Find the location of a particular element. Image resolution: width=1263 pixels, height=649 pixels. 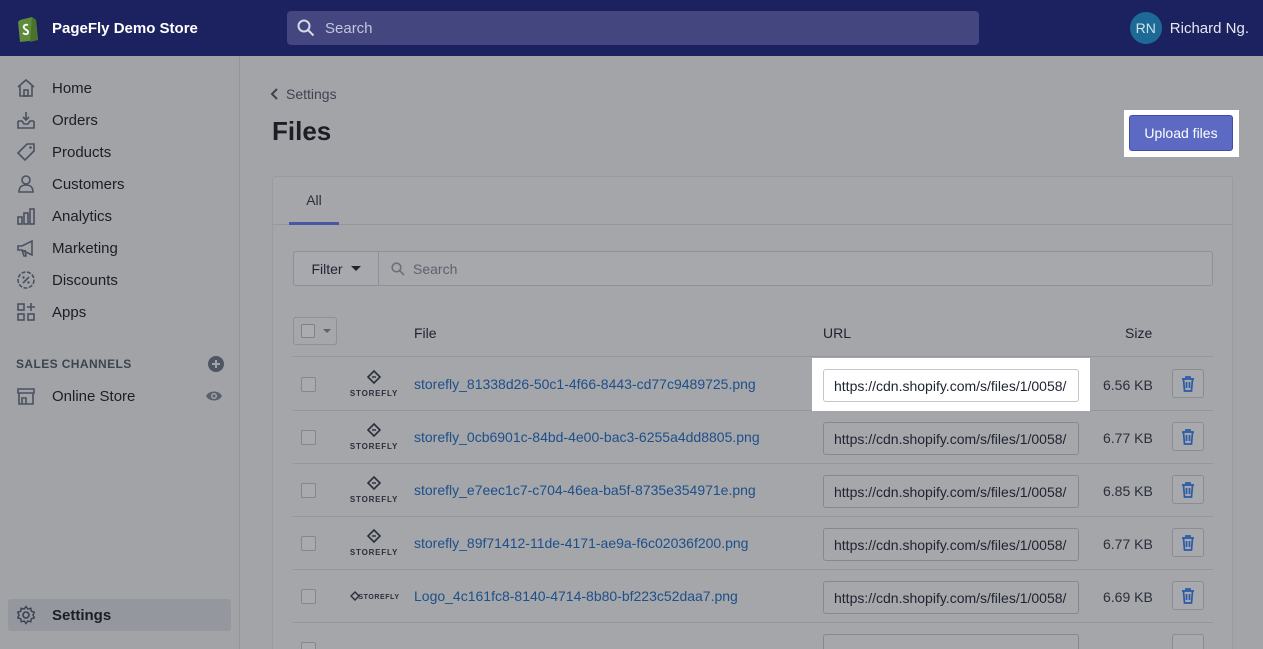

sales-channels-header: SALES CHANNELS is located at coordinates (120, 364).